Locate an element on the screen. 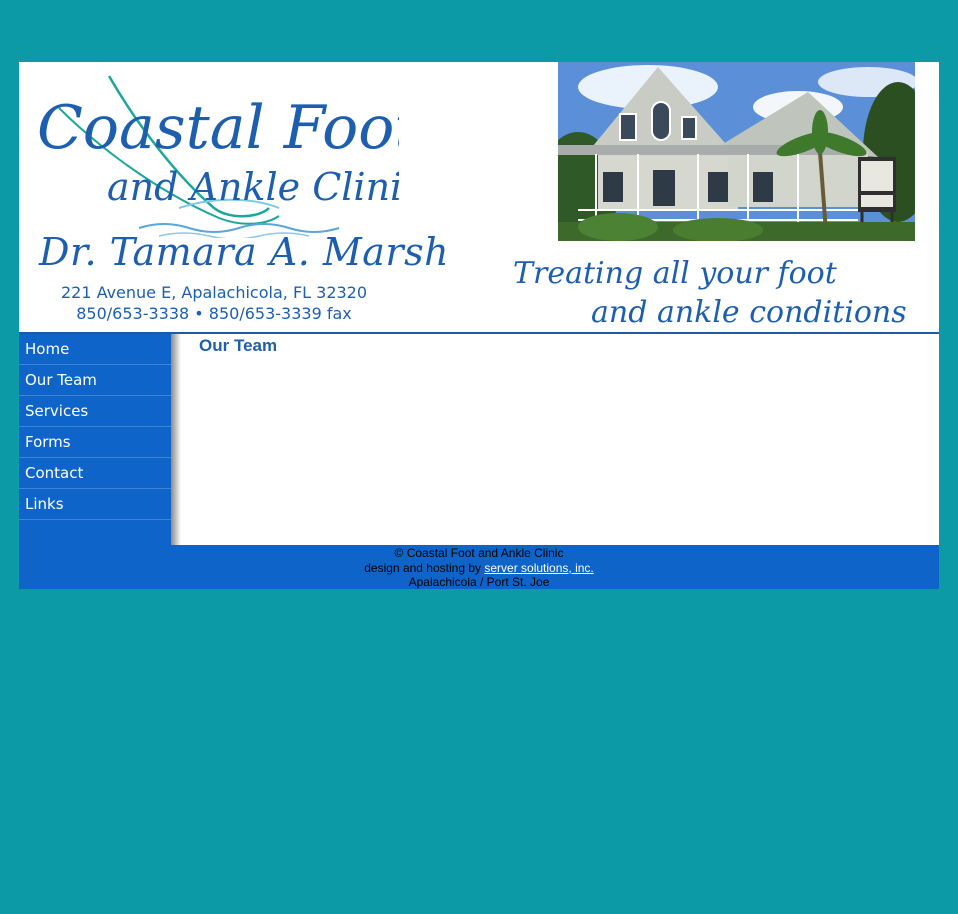  nav-item-links: Links is located at coordinates (95, 504).